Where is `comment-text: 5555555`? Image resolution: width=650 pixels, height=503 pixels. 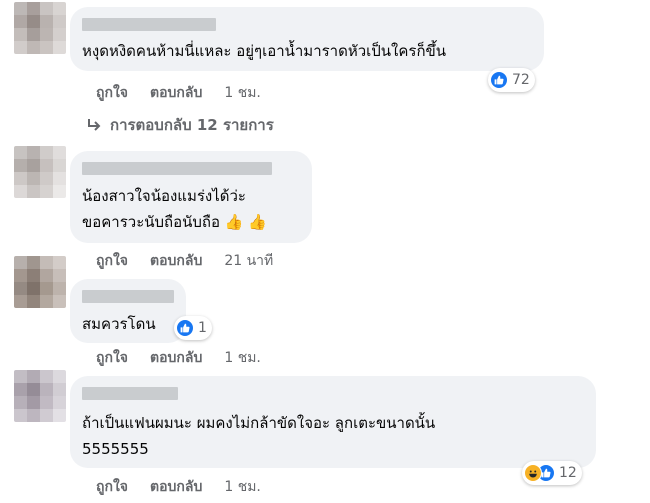
comment-text: 5555555 is located at coordinates (115, 449).